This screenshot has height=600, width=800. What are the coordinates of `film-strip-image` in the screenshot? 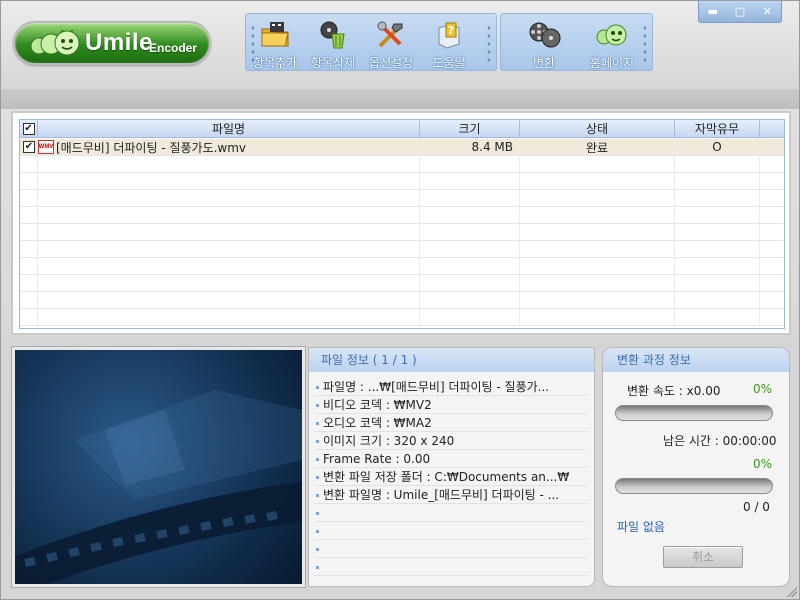 It's located at (158, 487).